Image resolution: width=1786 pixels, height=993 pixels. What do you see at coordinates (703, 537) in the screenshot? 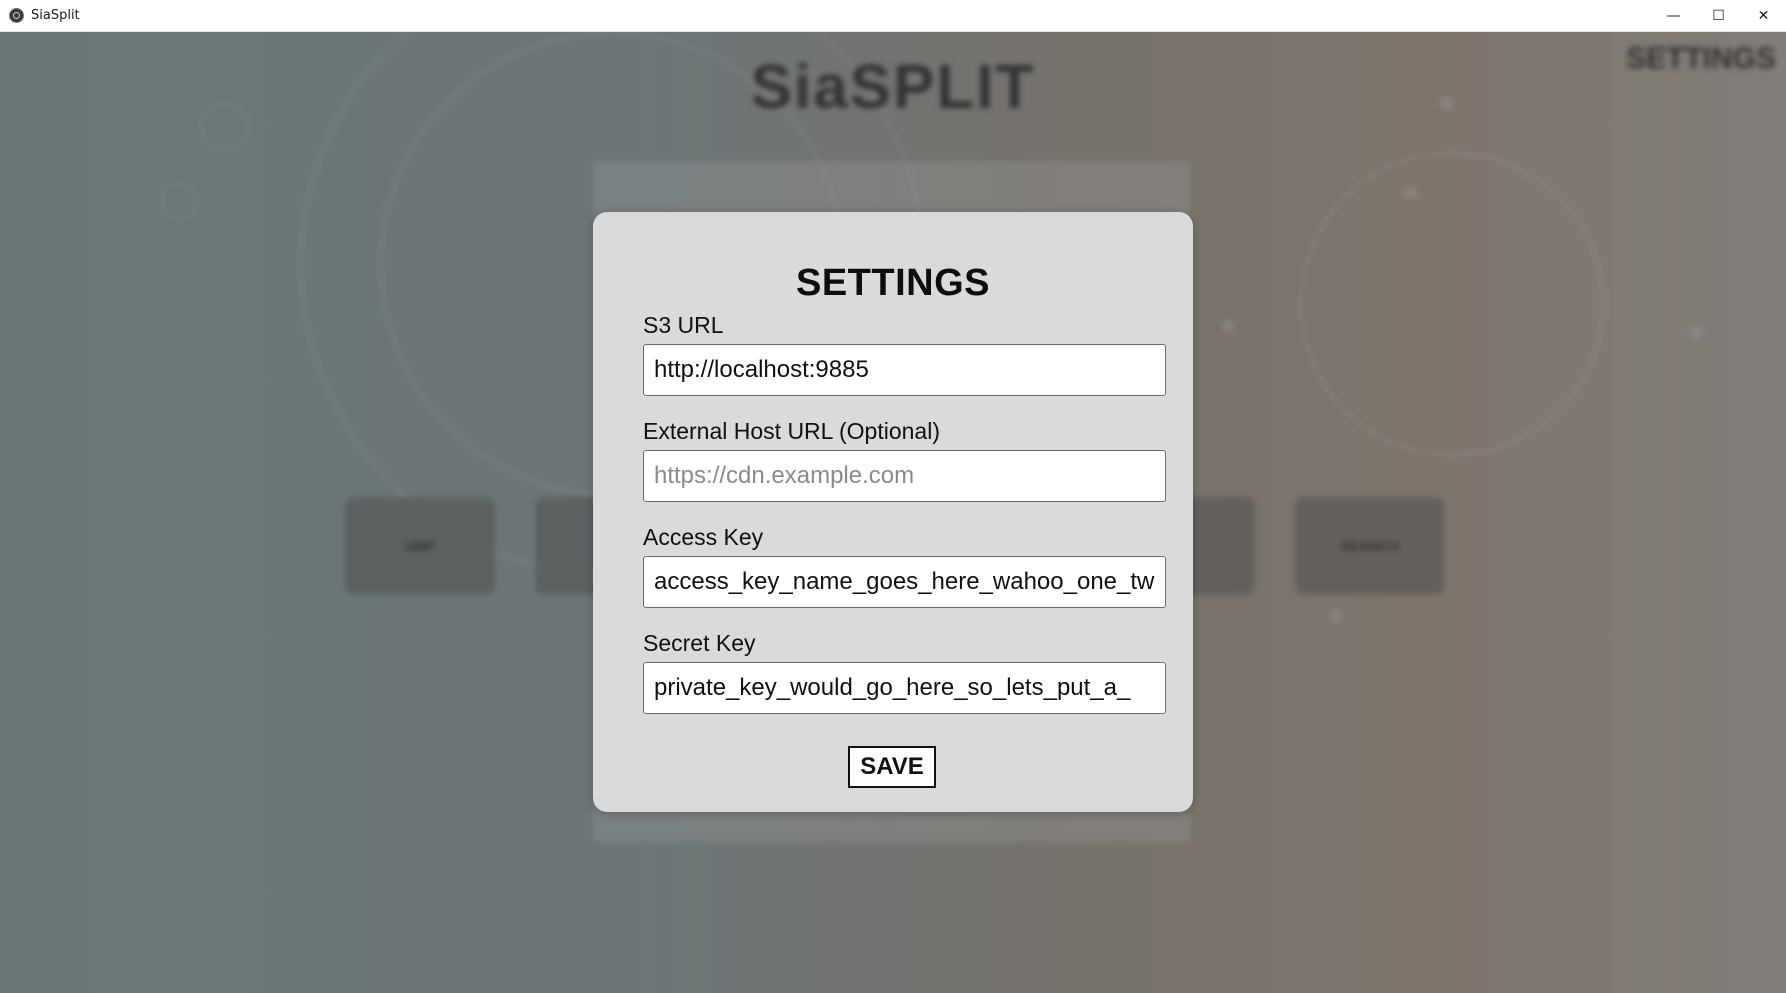
I see `access-key-label: Access Key` at bounding box center [703, 537].